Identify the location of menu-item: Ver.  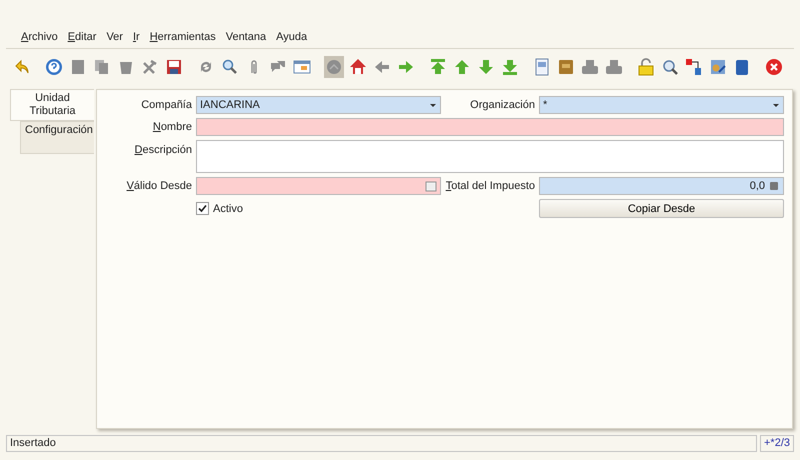
(114, 37).